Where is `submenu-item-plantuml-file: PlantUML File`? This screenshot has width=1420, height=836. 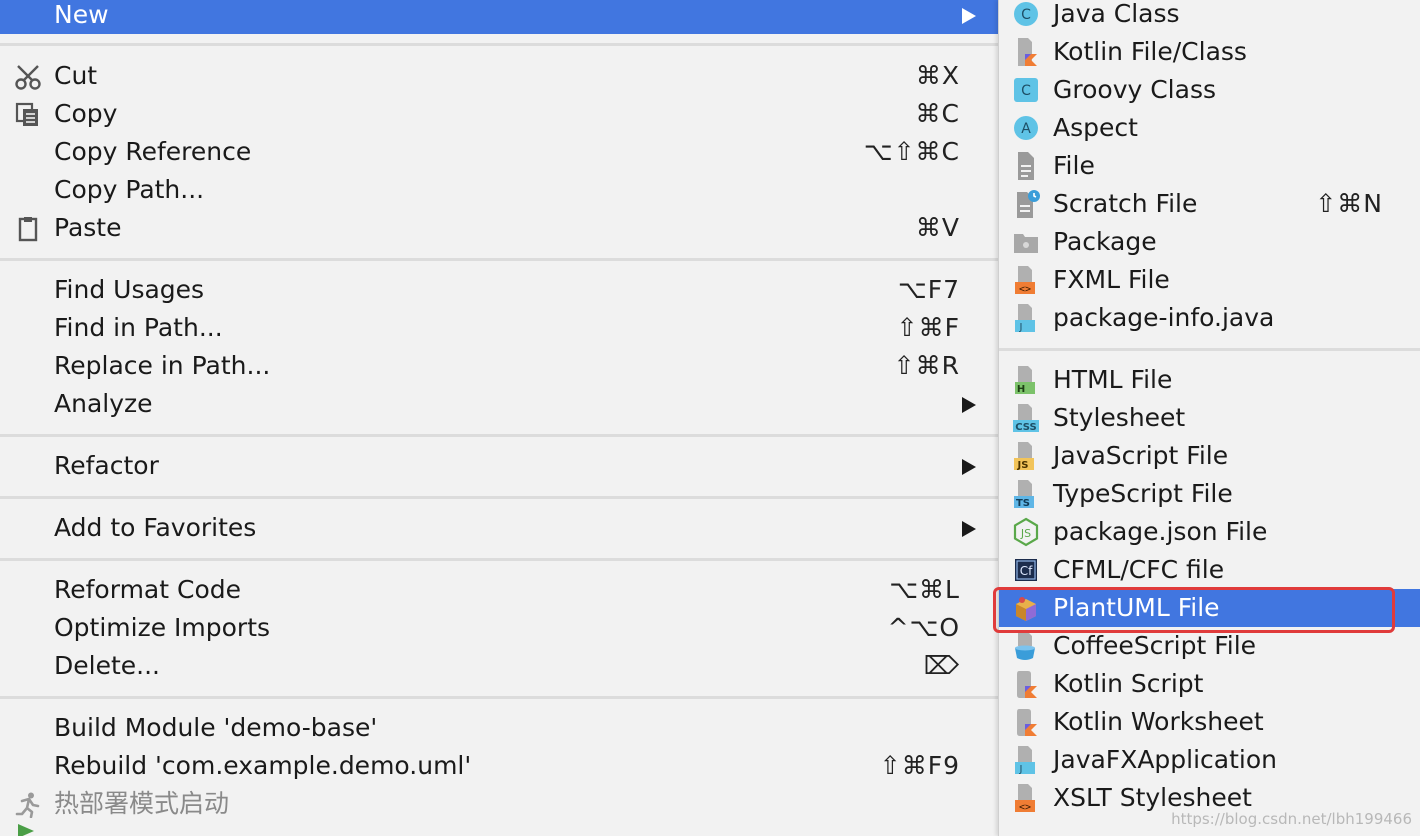
submenu-item-plantuml-file: PlantUML File is located at coordinates (1209, 608).